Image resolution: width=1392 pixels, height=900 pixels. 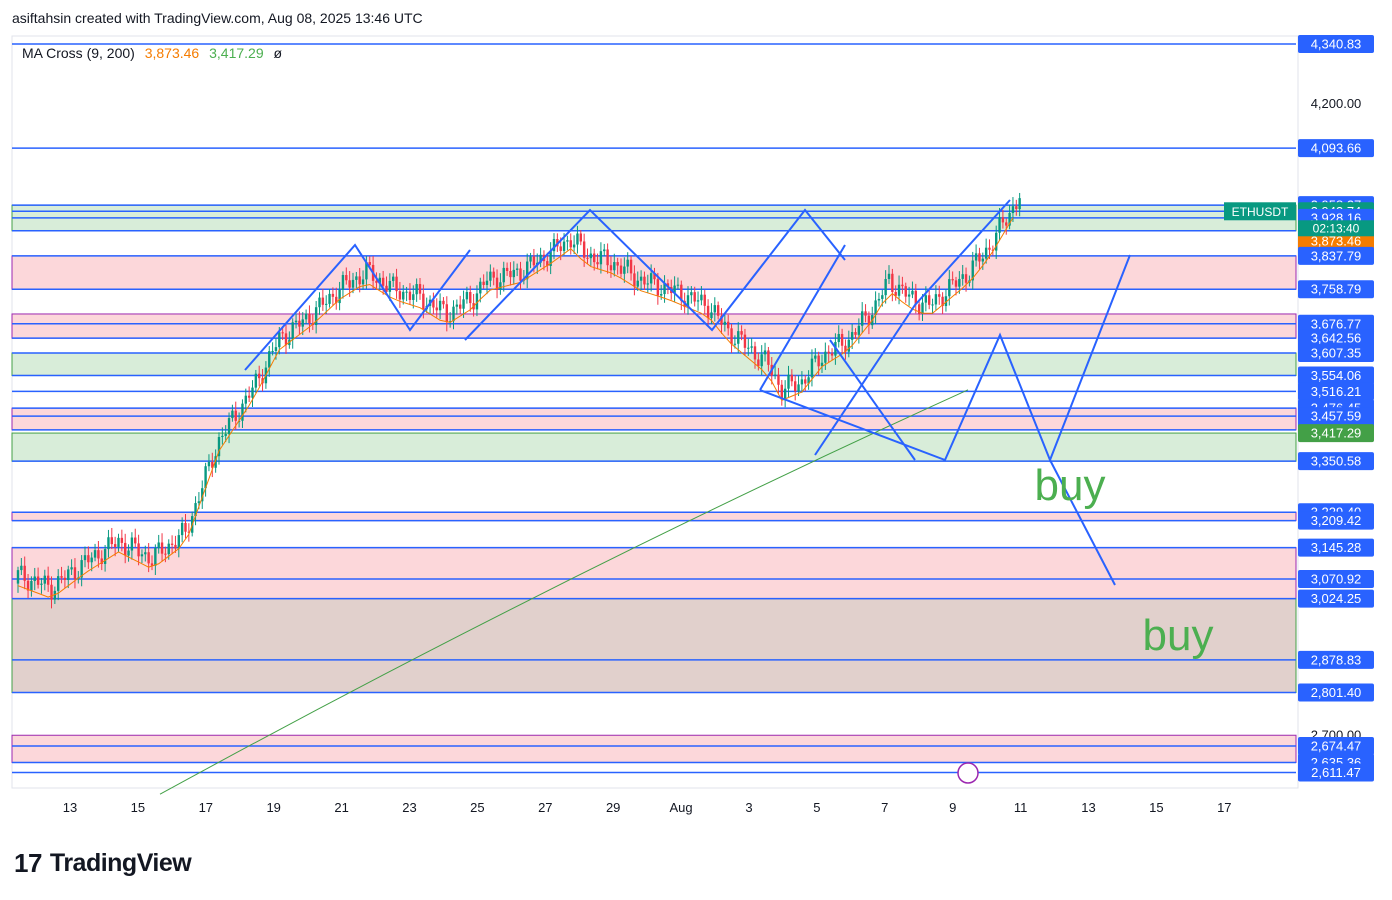 What do you see at coordinates (1336, 228) in the screenshot?
I see `countdown-label: 02:13:40` at bounding box center [1336, 228].